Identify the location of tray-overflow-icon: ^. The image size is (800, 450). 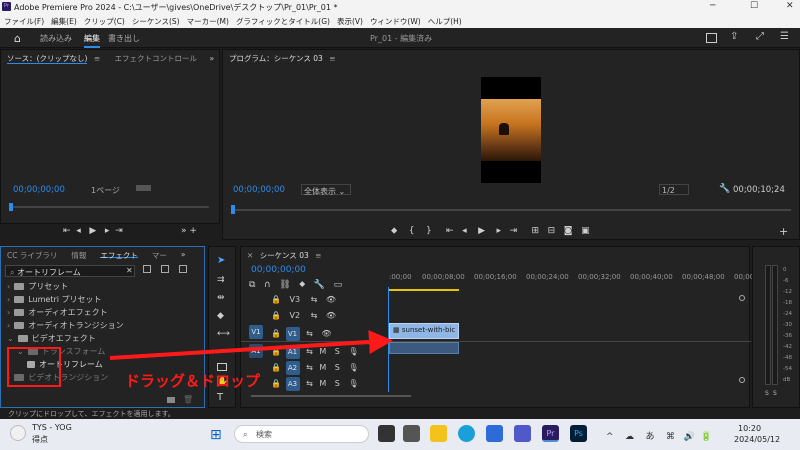
(610, 437).